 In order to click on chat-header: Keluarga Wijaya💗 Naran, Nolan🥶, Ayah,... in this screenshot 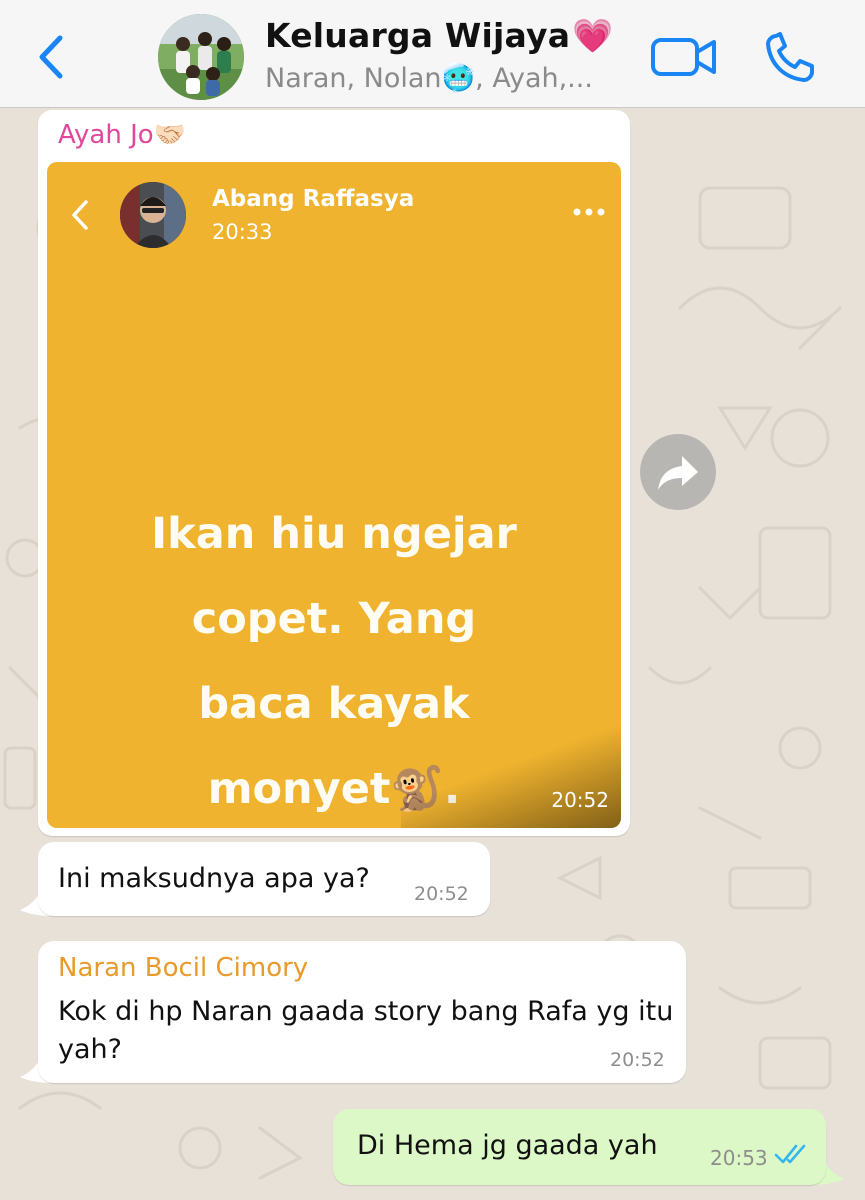, I will do `click(432, 54)`.